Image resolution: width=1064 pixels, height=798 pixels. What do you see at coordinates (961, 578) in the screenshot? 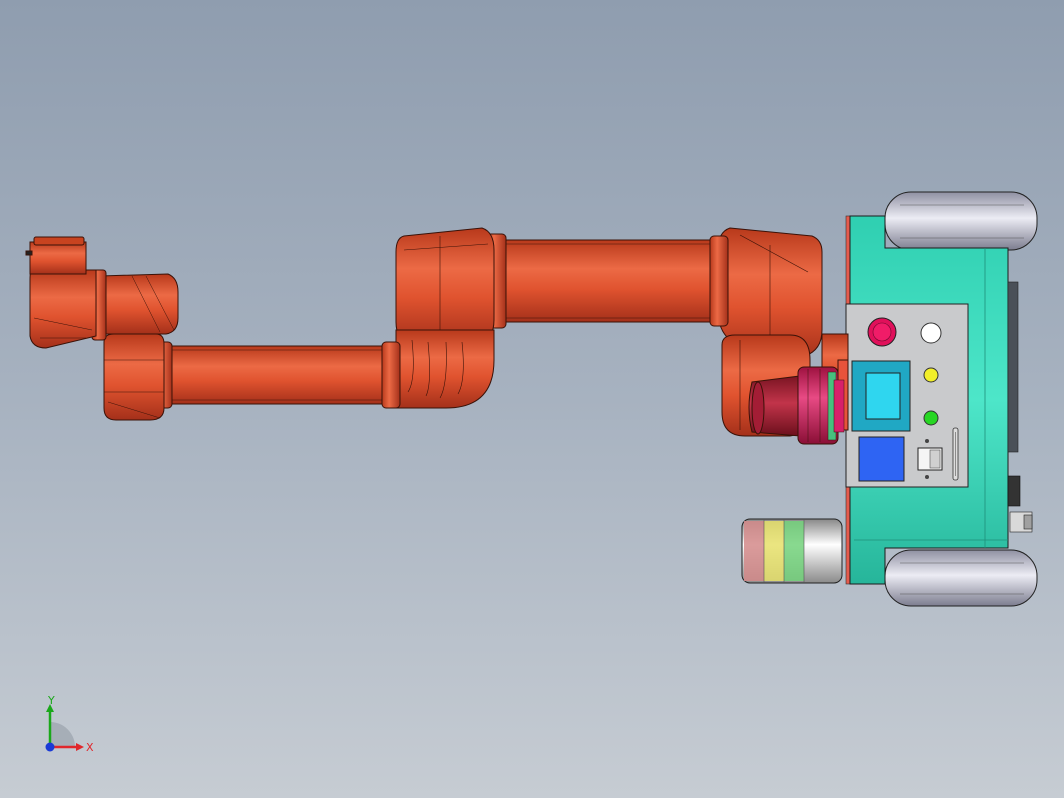
I see `wheel-lower` at bounding box center [961, 578].